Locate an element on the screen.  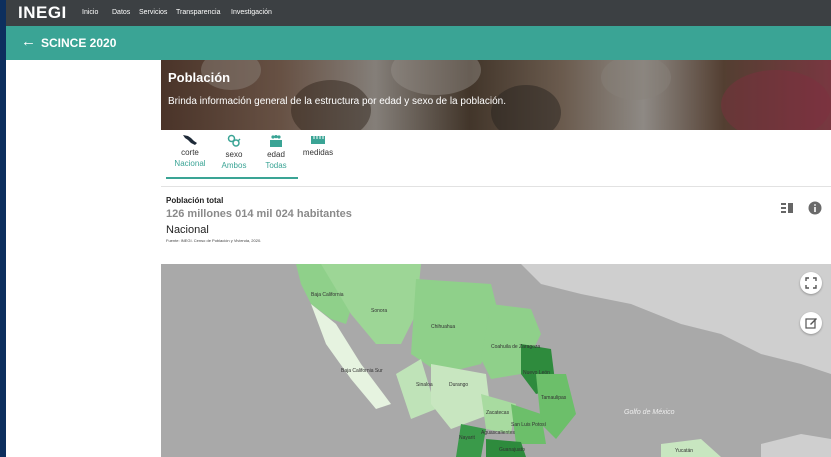
stat-label: Población total is located at coordinates (195, 200).